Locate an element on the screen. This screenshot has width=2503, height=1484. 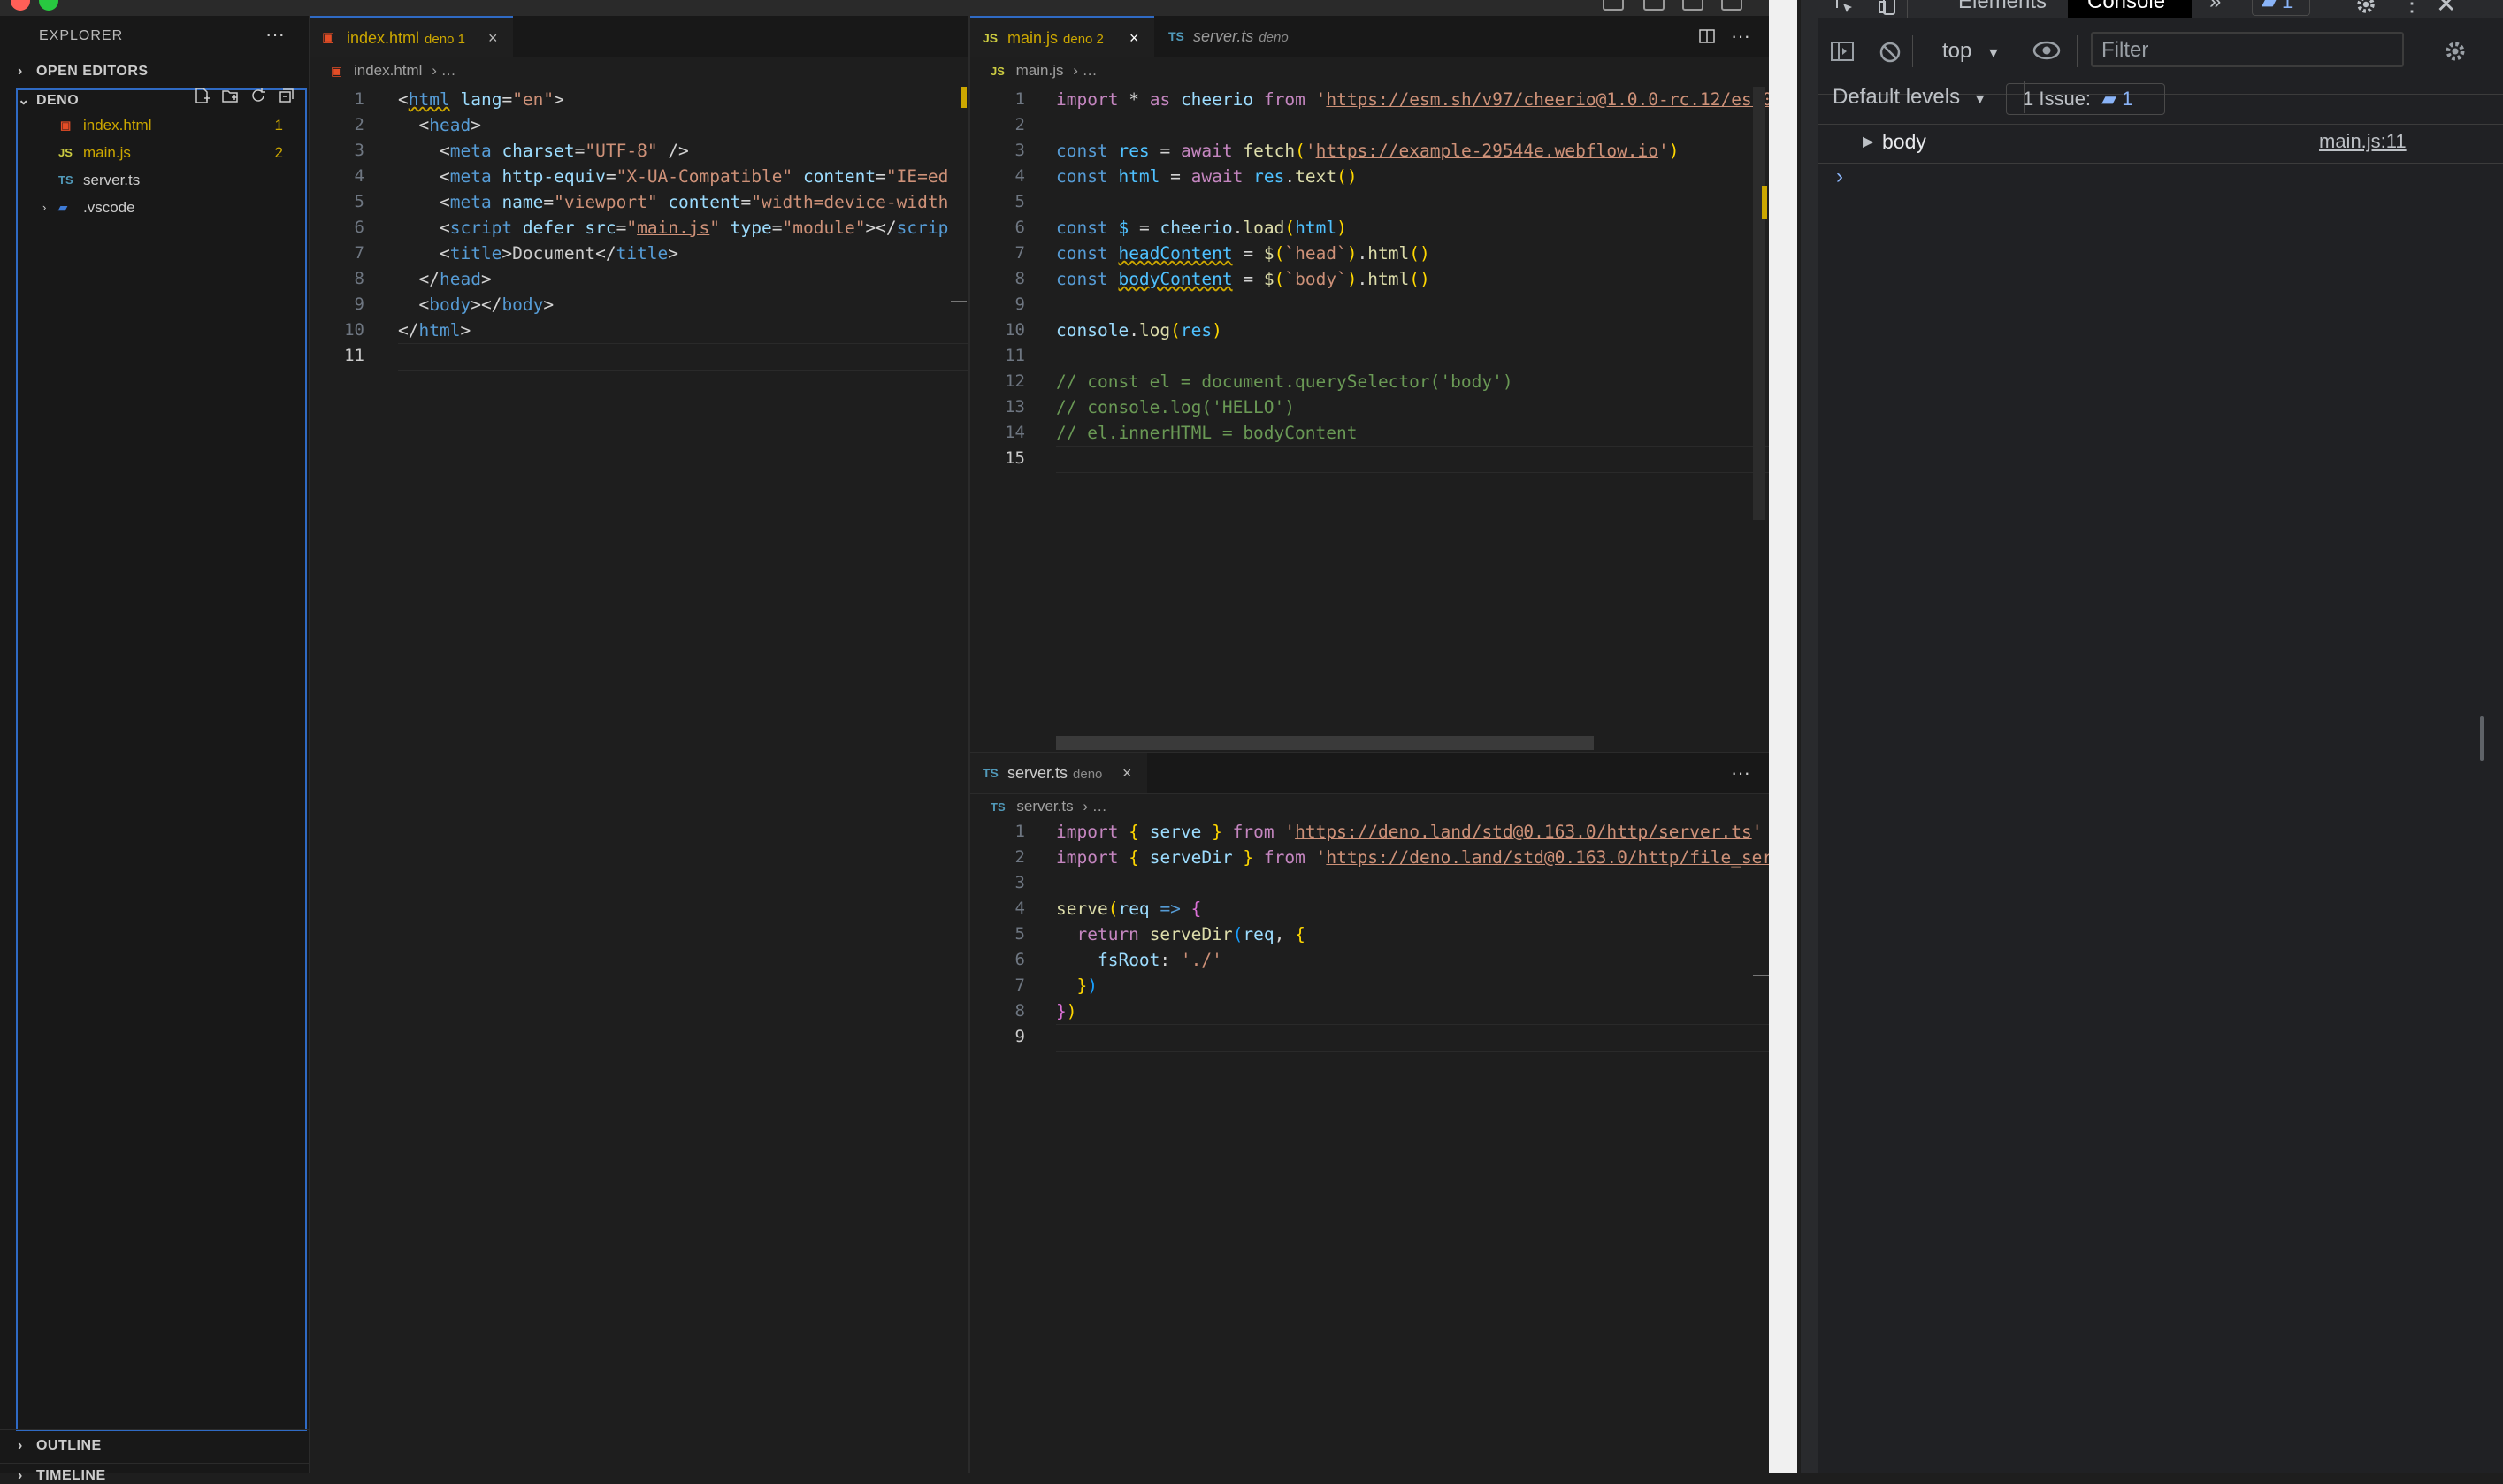
tab-main-js: JS main.js deno 2 × is located at coordinates (1062, 36).